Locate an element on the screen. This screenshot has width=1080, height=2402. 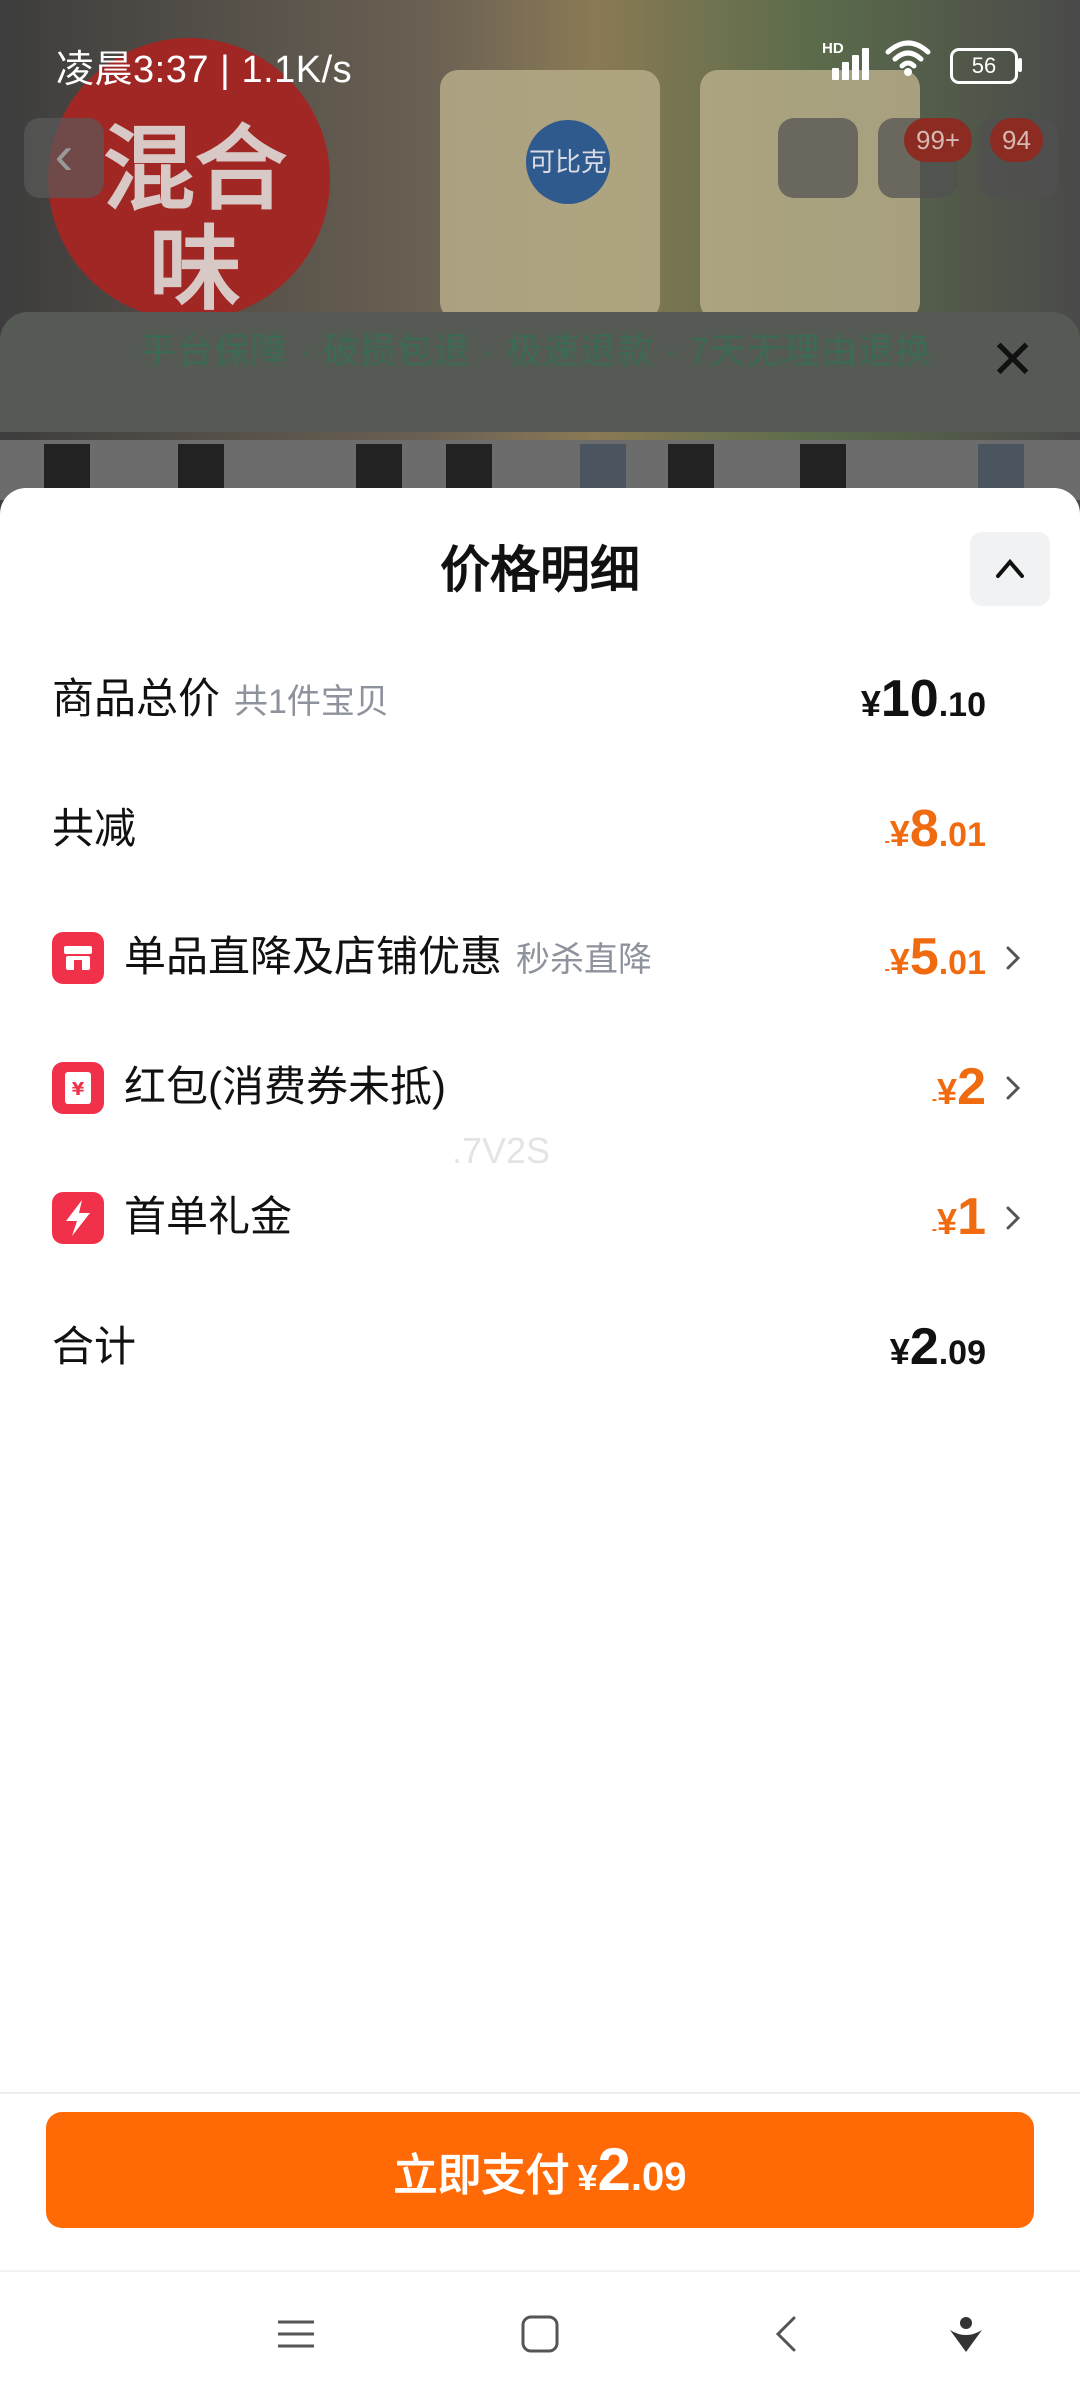
amount-integer: 5 is located at coordinates (924, 957).